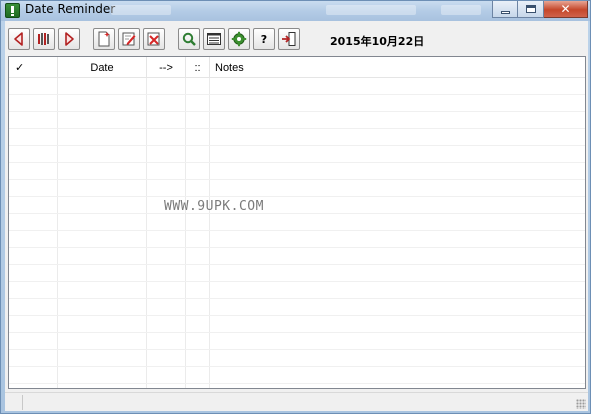 This screenshot has width=591, height=414. I want to click on title-bar: Date Reminder ✕, so click(295, 11).